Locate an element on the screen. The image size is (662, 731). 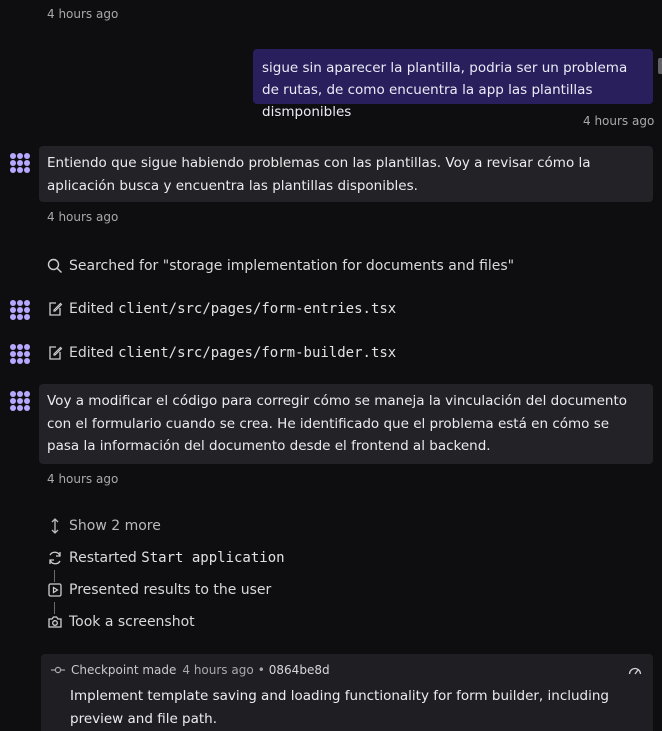
edit-action: Edited client/src/pages/form-builder.tsx is located at coordinates (221, 353).